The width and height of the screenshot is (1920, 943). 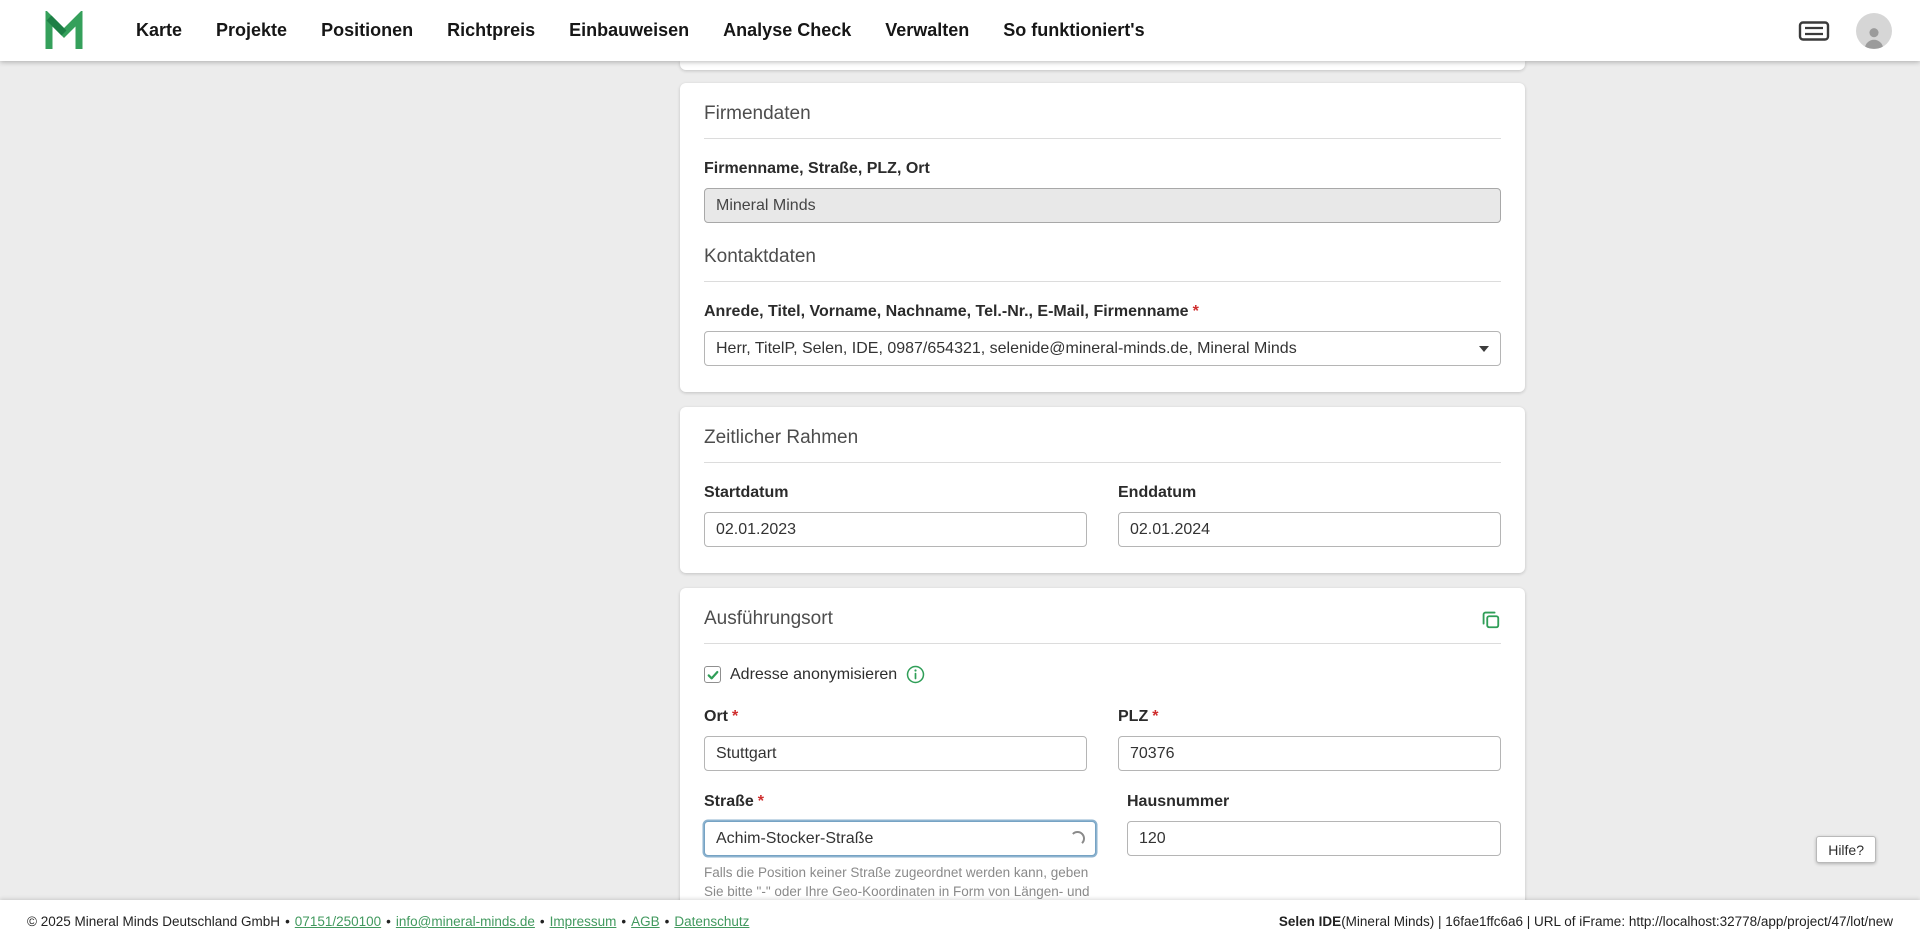 I want to click on user-avatar, so click(x=1874, y=30).